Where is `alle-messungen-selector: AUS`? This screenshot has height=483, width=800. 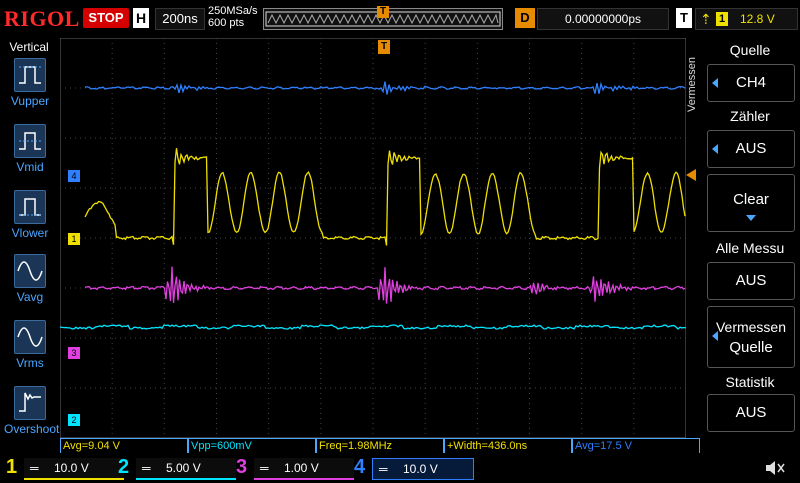
alle-messungen-selector: AUS is located at coordinates (751, 281).